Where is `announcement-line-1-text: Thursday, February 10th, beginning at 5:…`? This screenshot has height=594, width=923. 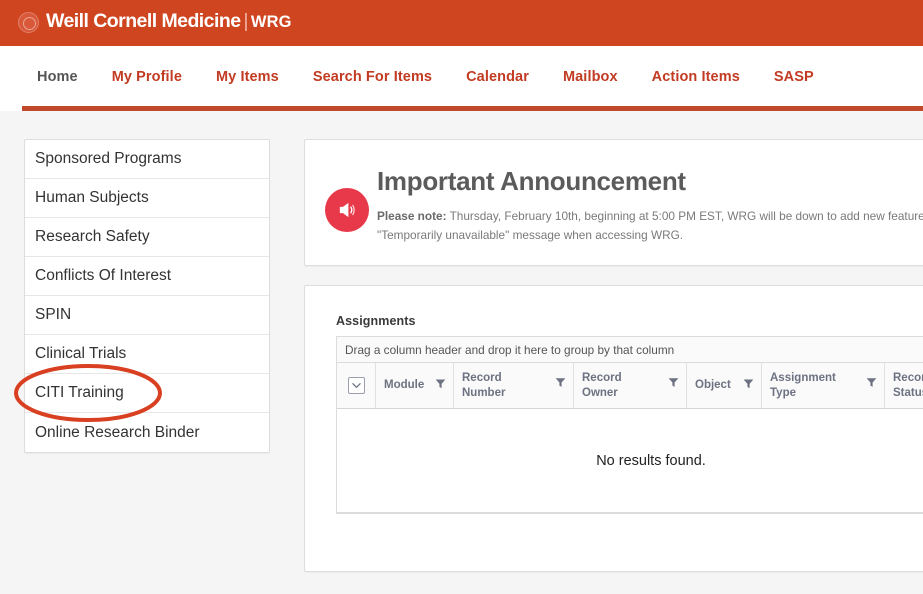 announcement-line-1-text: Thursday, February 10th, beginning at 5:… is located at coordinates (684, 215).